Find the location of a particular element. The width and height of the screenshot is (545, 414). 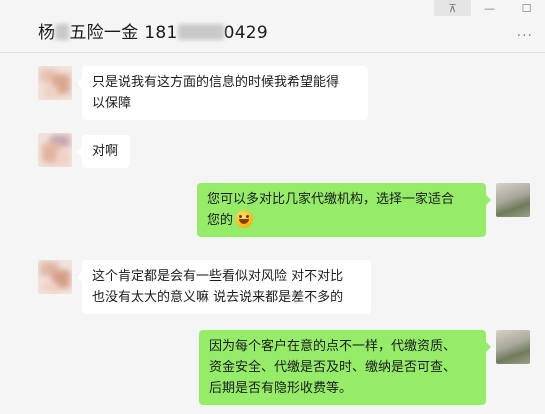

message-line: 对啊 is located at coordinates (105, 151).